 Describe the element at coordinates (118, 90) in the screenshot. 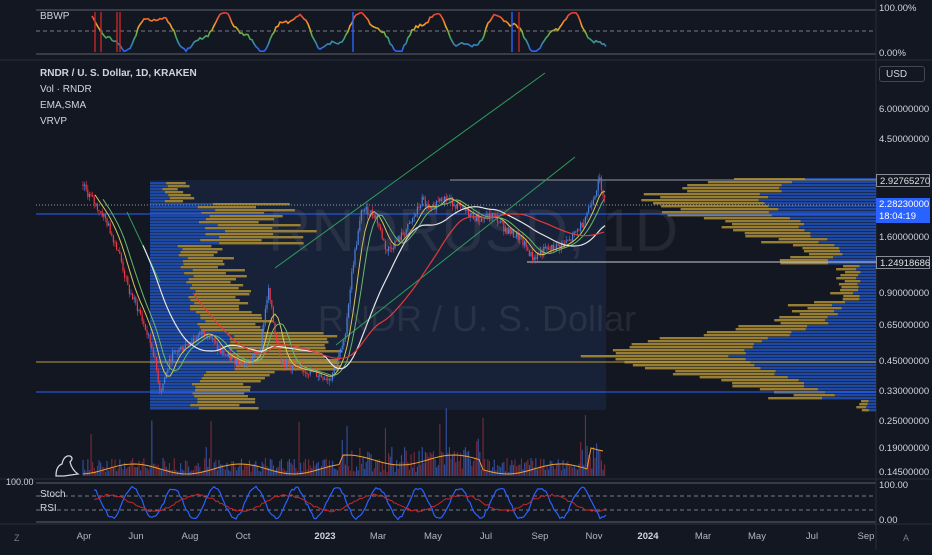

I see `legend-volume: Vol · RNDR` at that location.